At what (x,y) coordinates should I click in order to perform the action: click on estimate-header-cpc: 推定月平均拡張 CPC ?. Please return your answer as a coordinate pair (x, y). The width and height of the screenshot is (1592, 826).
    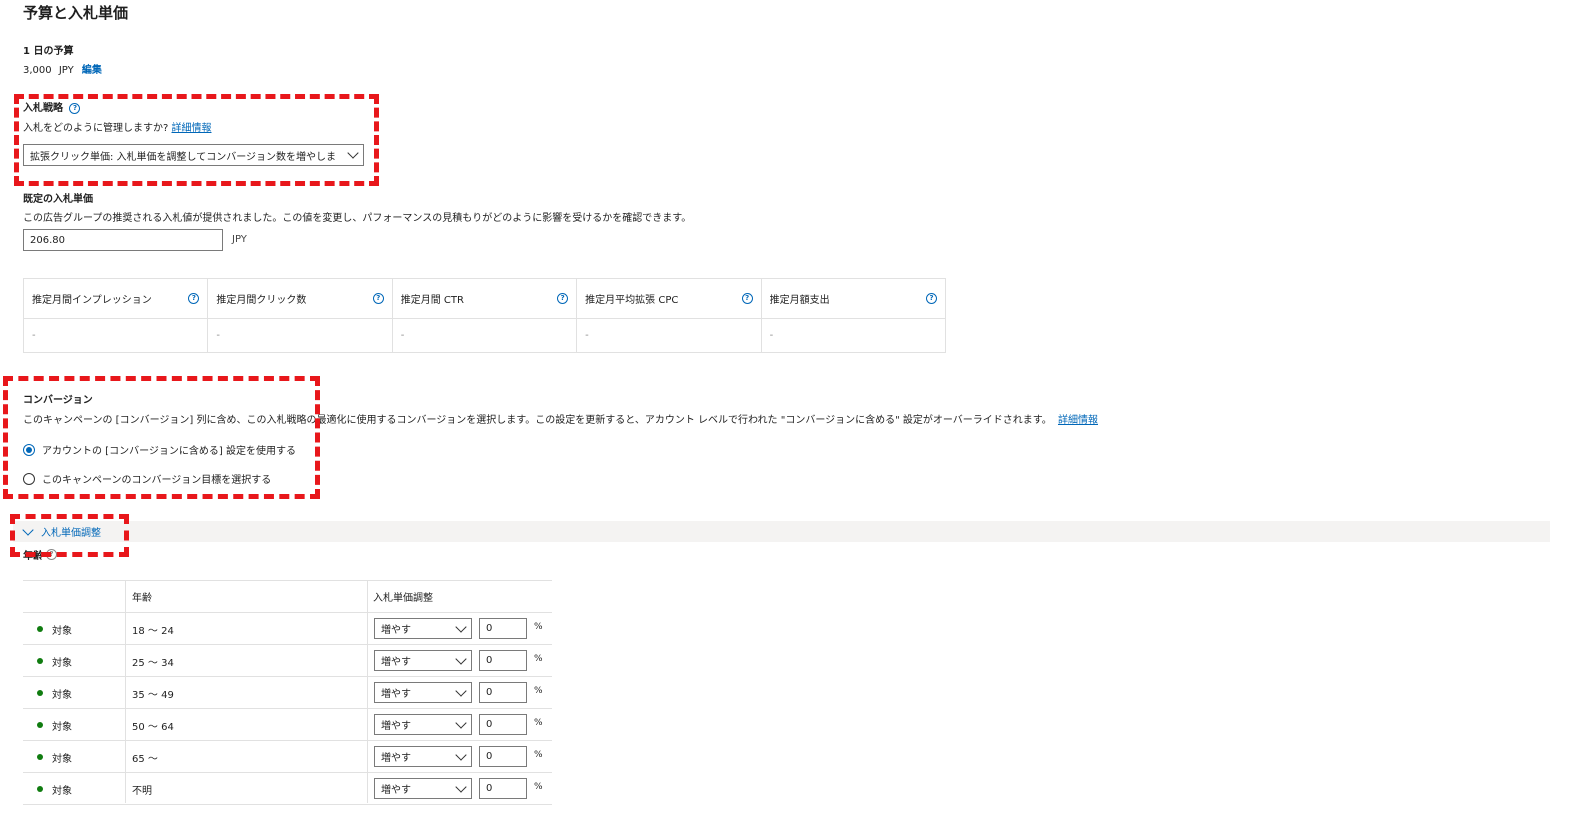
    Looking at the image, I should click on (669, 298).